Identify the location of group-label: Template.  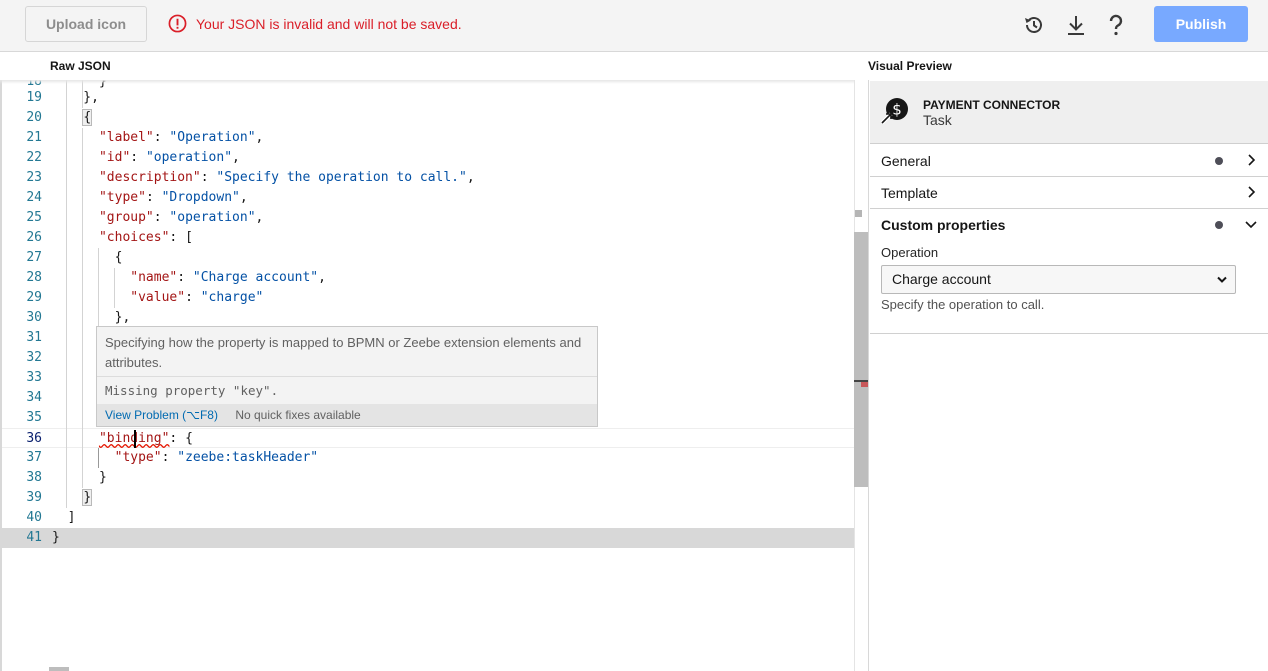
(909, 193).